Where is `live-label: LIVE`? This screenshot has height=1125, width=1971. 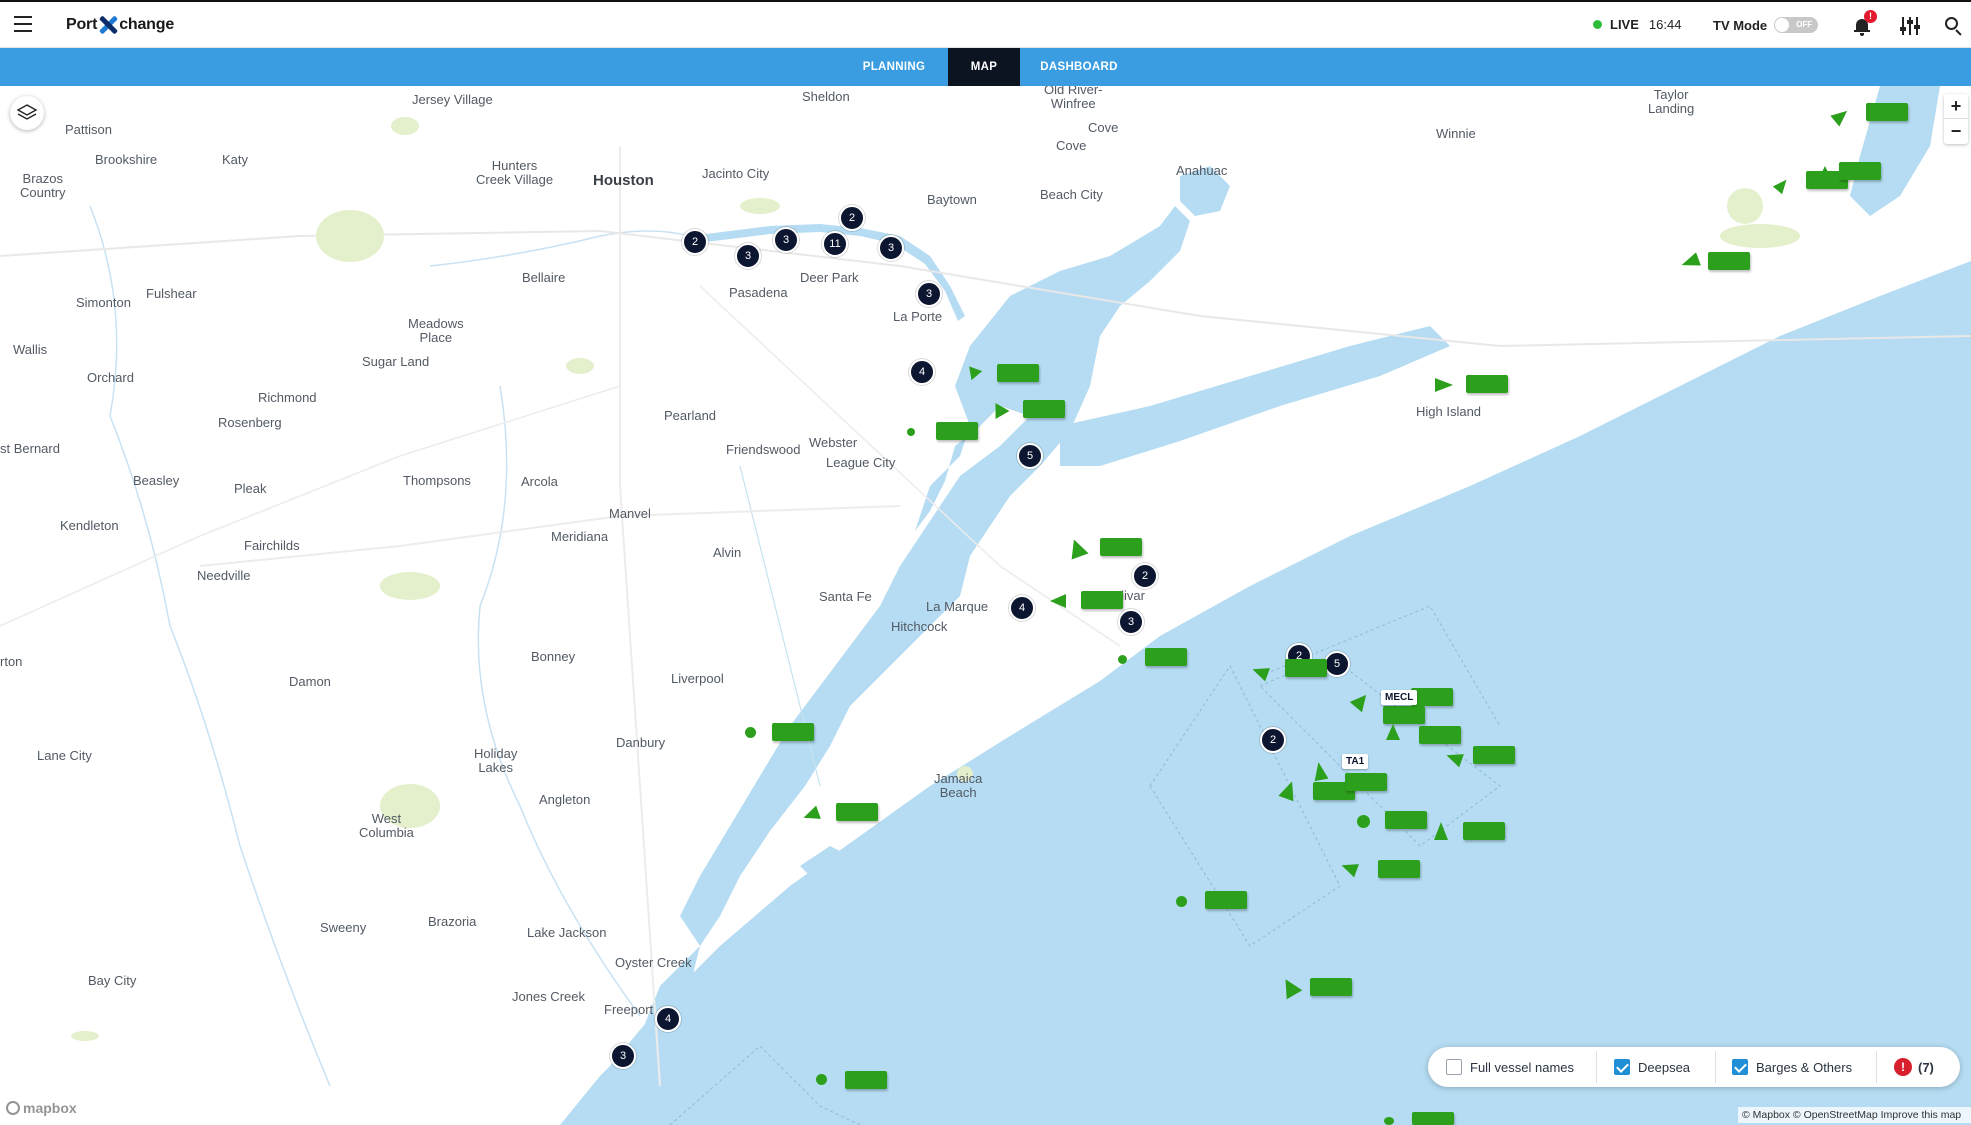
live-label: LIVE is located at coordinates (1624, 24).